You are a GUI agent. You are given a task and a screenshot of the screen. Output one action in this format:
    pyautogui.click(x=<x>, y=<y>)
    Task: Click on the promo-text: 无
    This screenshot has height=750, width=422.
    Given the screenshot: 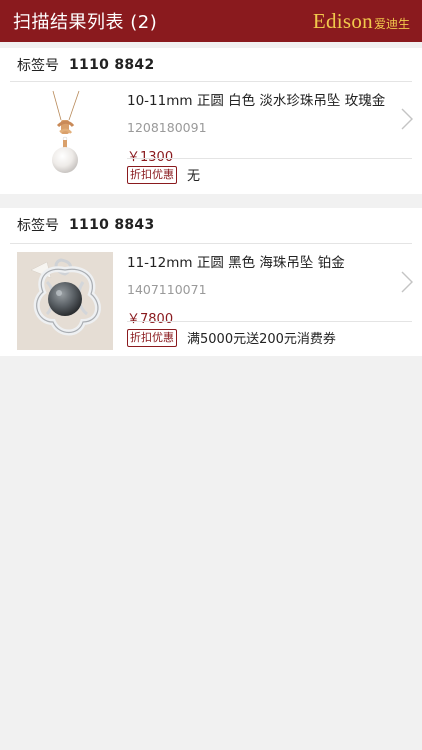 What is the action you would take?
    pyautogui.click(x=194, y=176)
    